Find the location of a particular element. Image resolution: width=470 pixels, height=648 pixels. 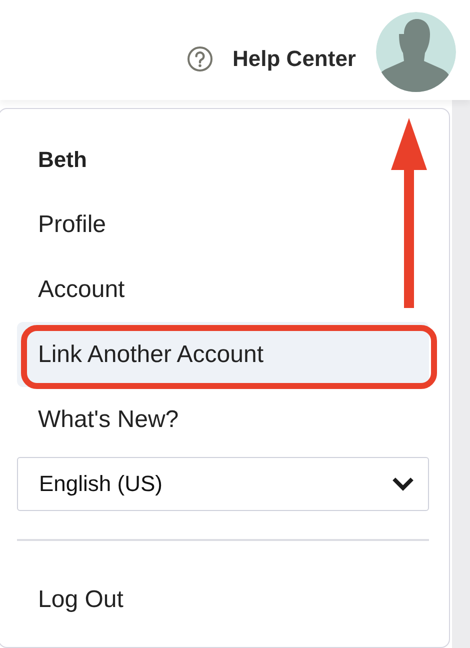

chevron-down-icon is located at coordinates (403, 484).